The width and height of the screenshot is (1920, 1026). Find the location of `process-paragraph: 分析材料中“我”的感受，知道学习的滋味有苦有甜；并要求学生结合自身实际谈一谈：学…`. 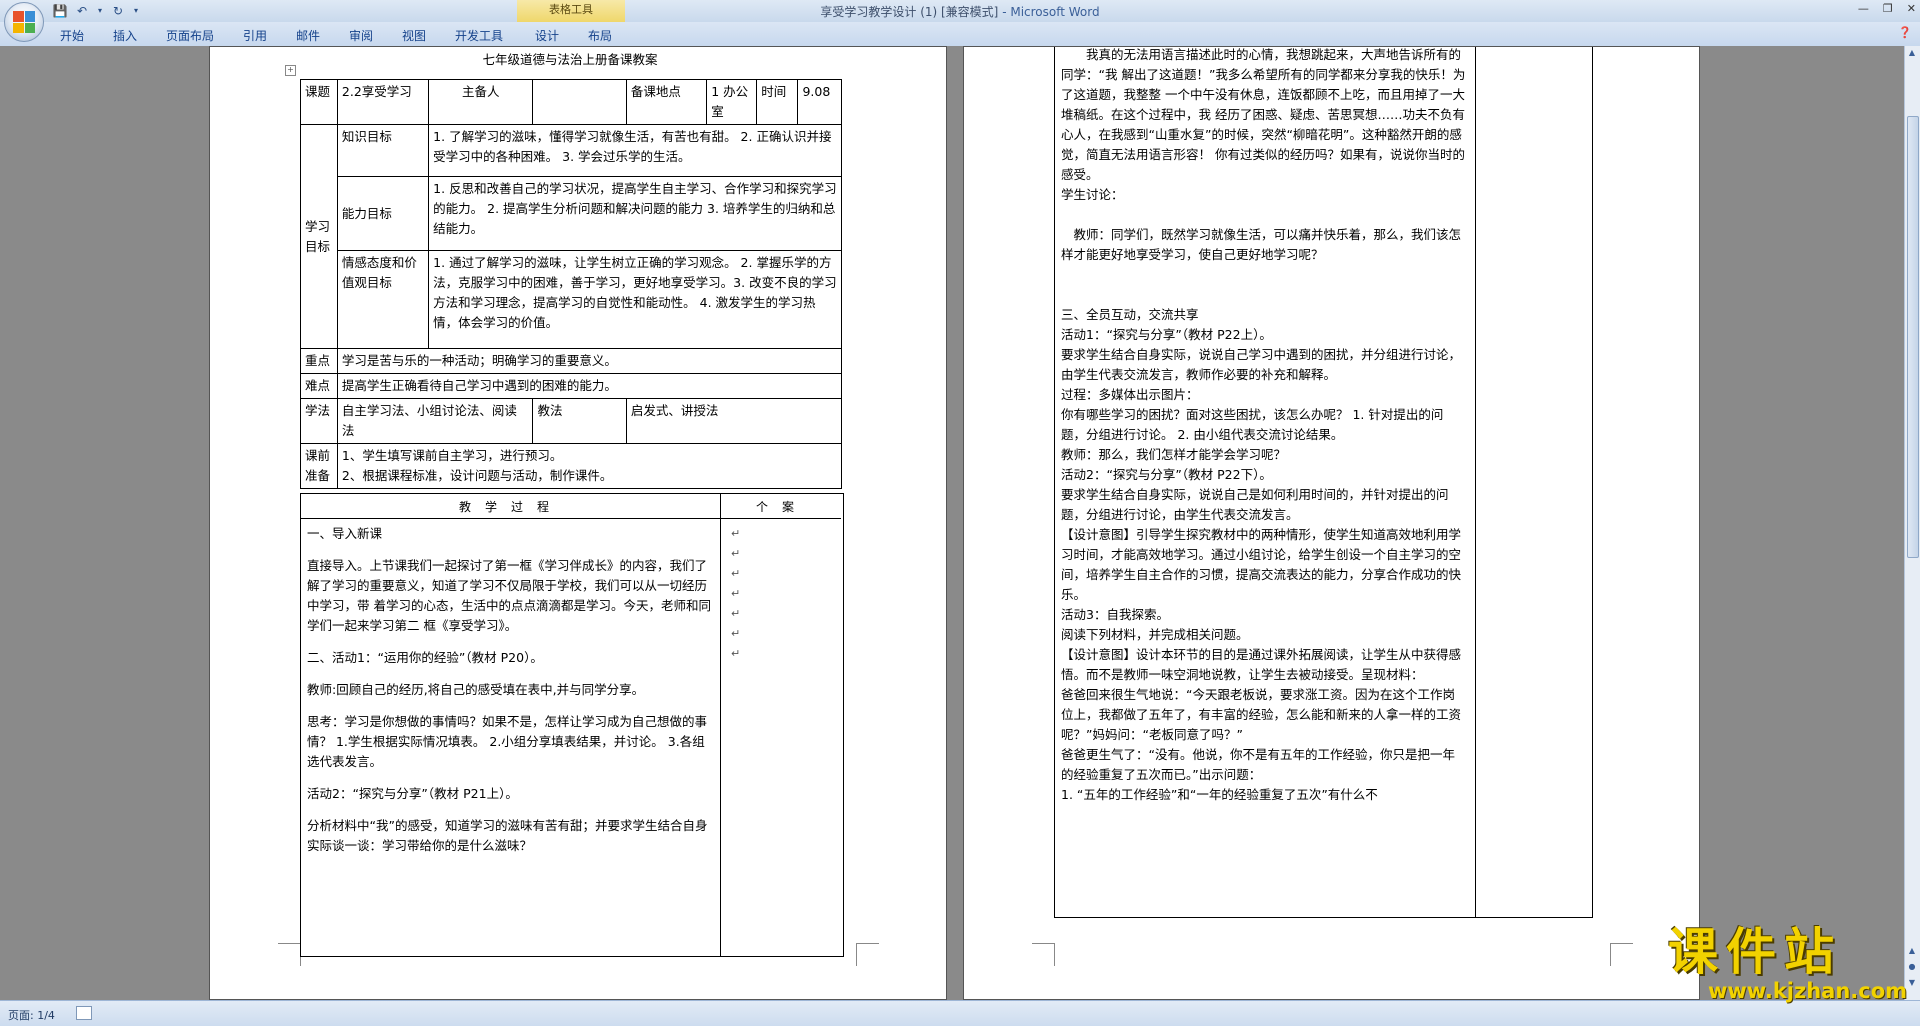

process-paragraph: 分析材料中“我”的感受，知道学习的滋味有苦有甜；并要求学生结合自身实际谈一谈：学… is located at coordinates (507, 835).